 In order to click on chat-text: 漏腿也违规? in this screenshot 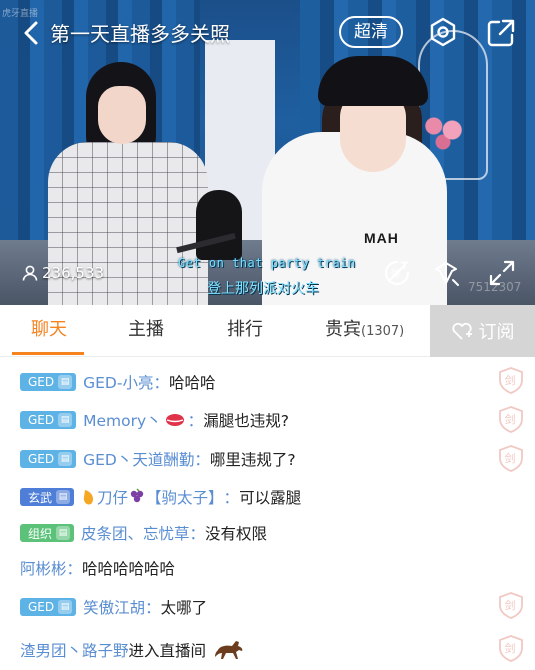, I will do `click(246, 421)`.